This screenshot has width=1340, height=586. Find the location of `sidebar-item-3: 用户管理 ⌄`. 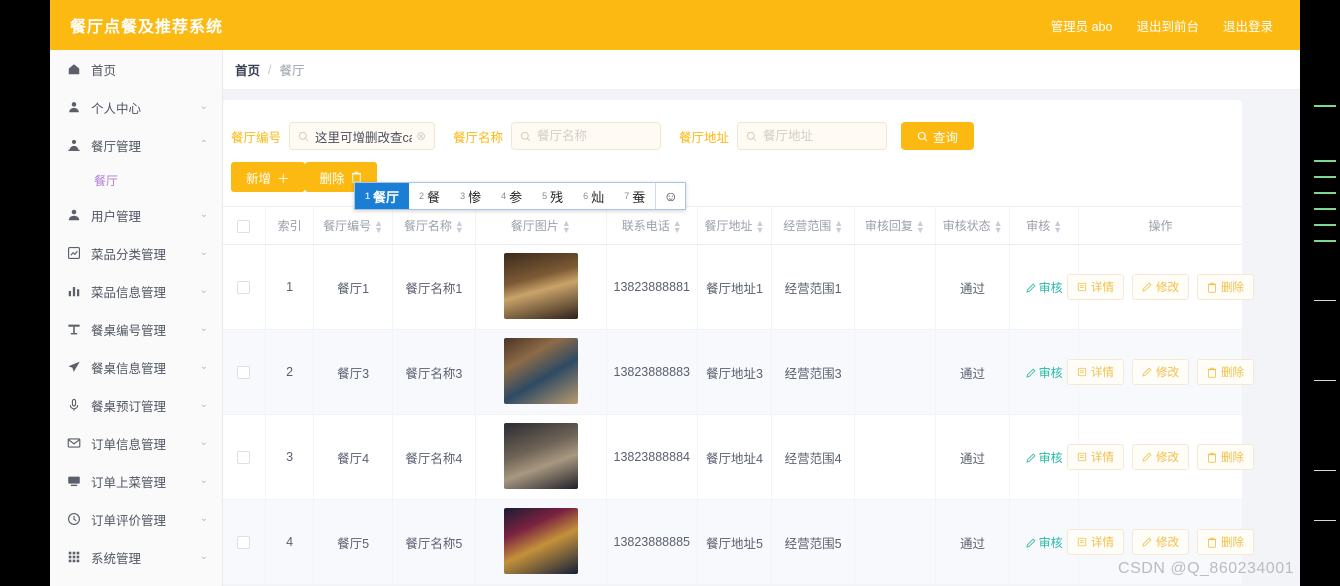

sidebar-item-3: 用户管理 ⌄ is located at coordinates (136, 215).